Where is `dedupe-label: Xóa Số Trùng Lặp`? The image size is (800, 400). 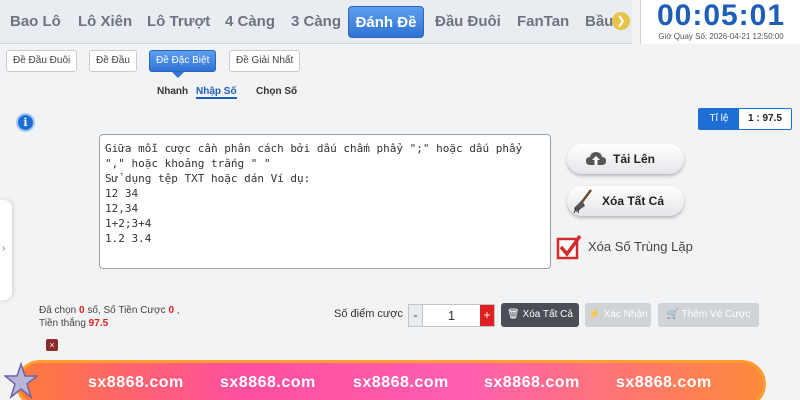
dedupe-label: Xóa Số Trùng Lặp is located at coordinates (640, 246).